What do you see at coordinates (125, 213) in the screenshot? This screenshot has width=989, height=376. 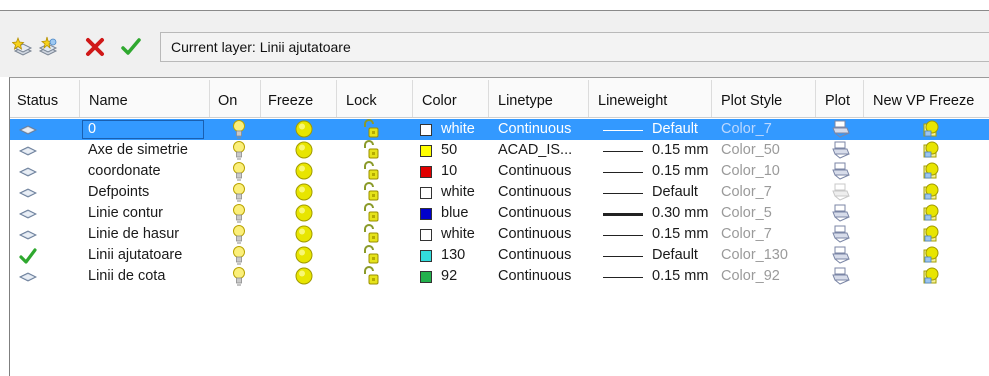 I see `layer-name: Linie contur` at bounding box center [125, 213].